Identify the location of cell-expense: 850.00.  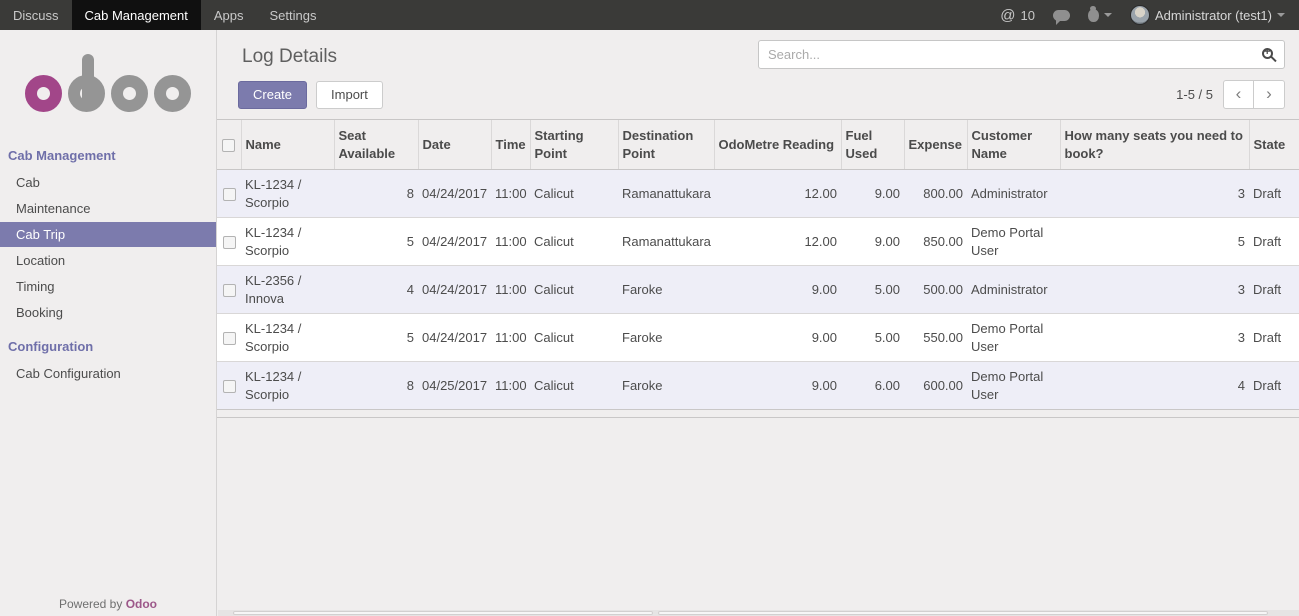
(935, 241).